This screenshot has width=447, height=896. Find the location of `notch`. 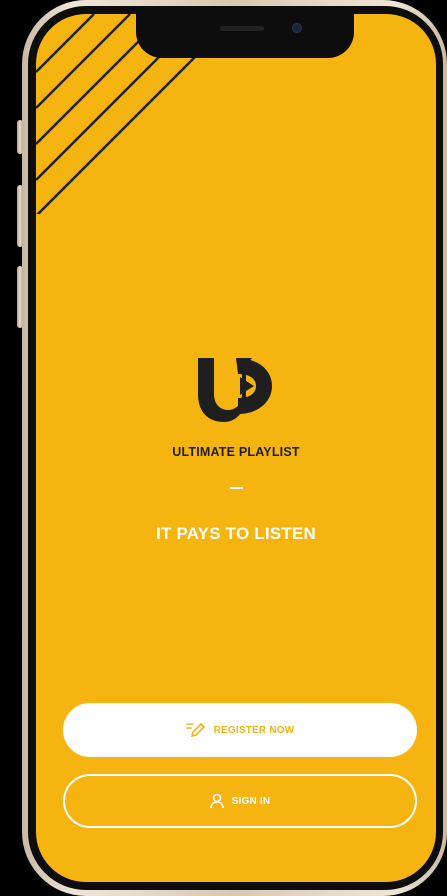

notch is located at coordinates (245, 36).